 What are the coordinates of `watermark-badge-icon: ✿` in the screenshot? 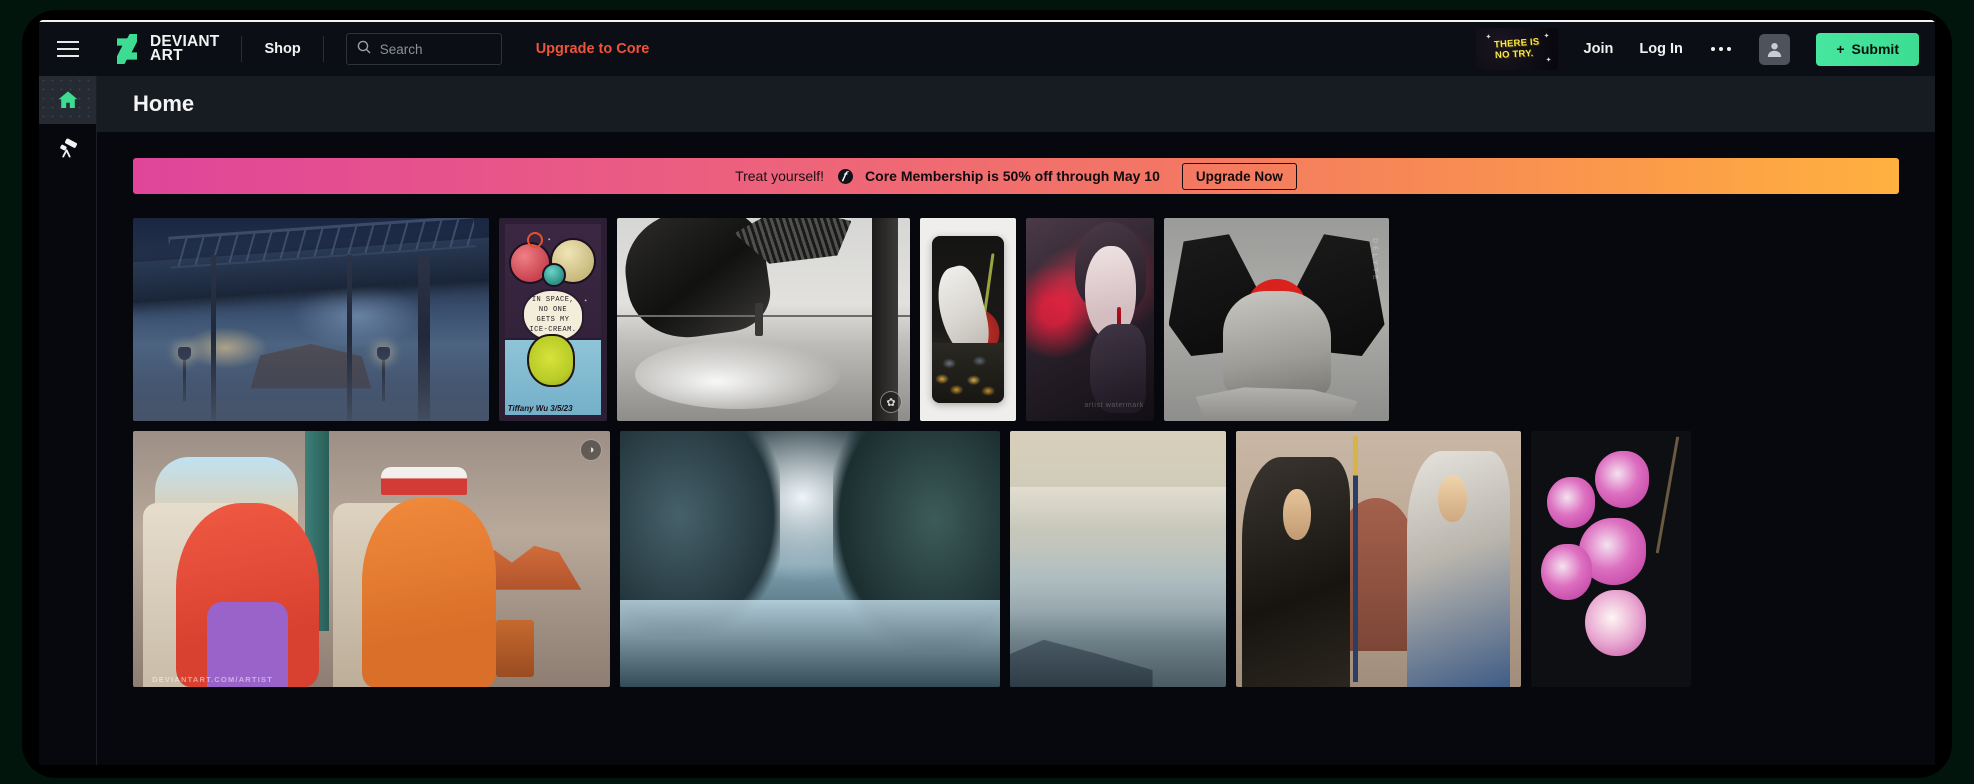 It's located at (891, 402).